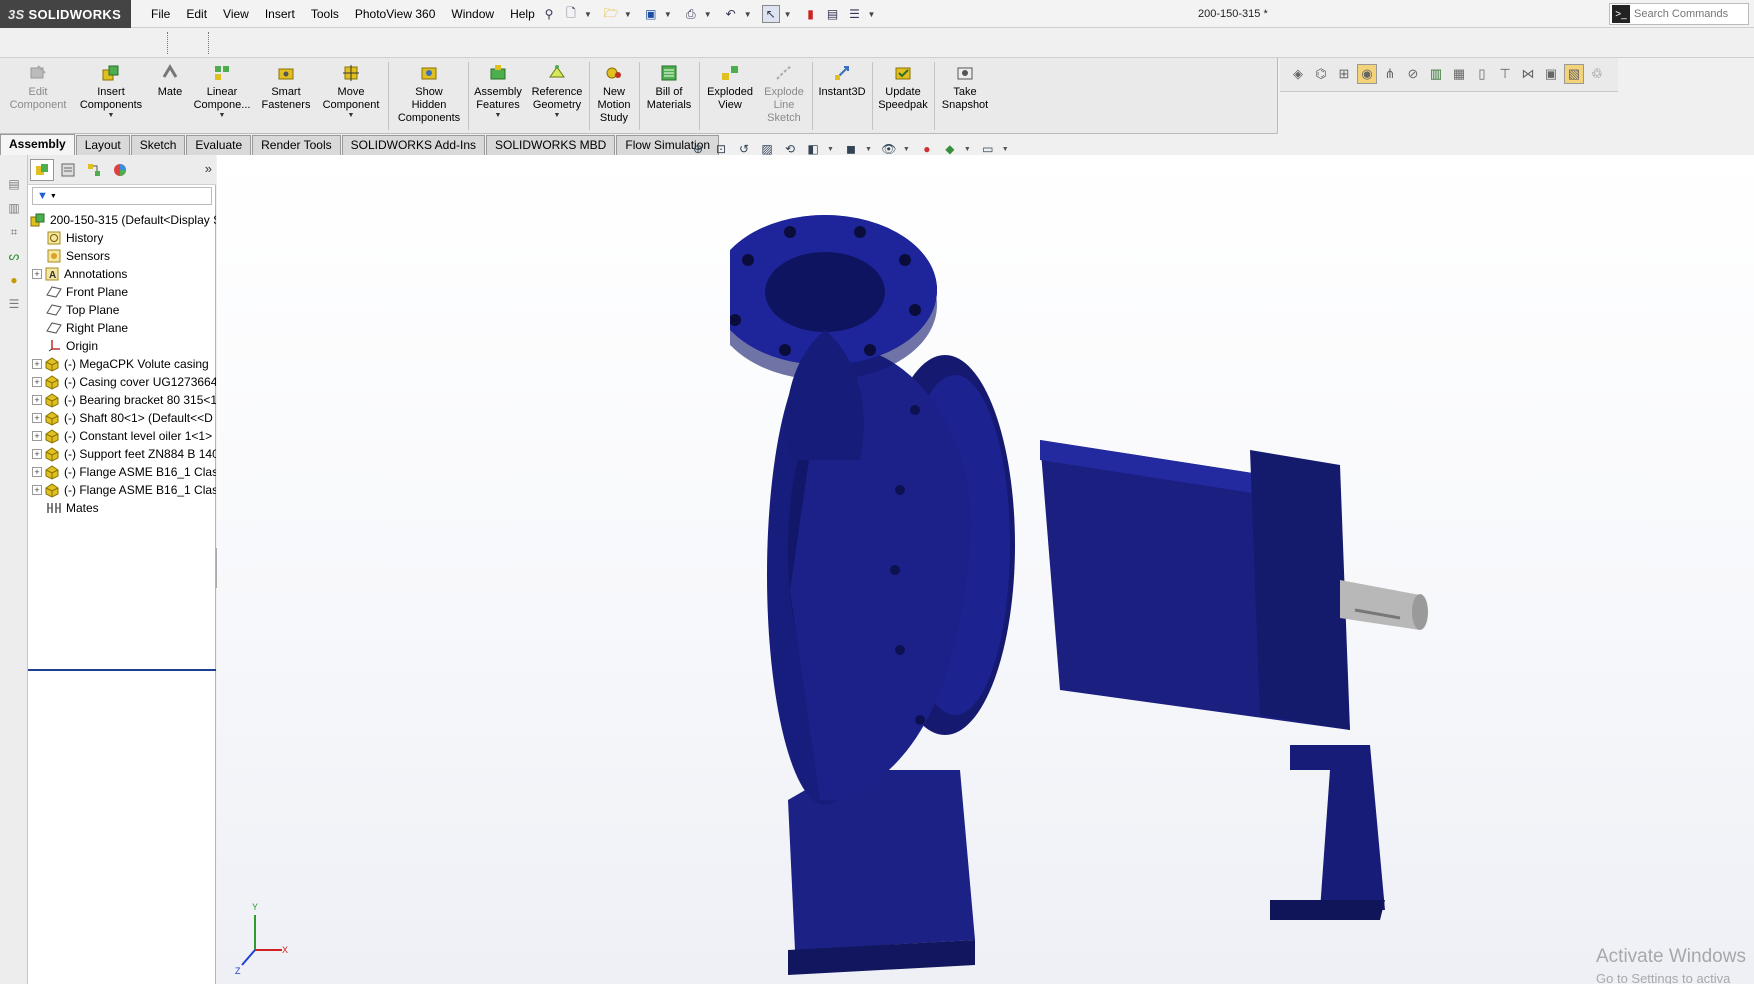 This screenshot has height=984, width=1754. I want to click on zoom-to-fit-icon: ⊕, so click(698, 149).